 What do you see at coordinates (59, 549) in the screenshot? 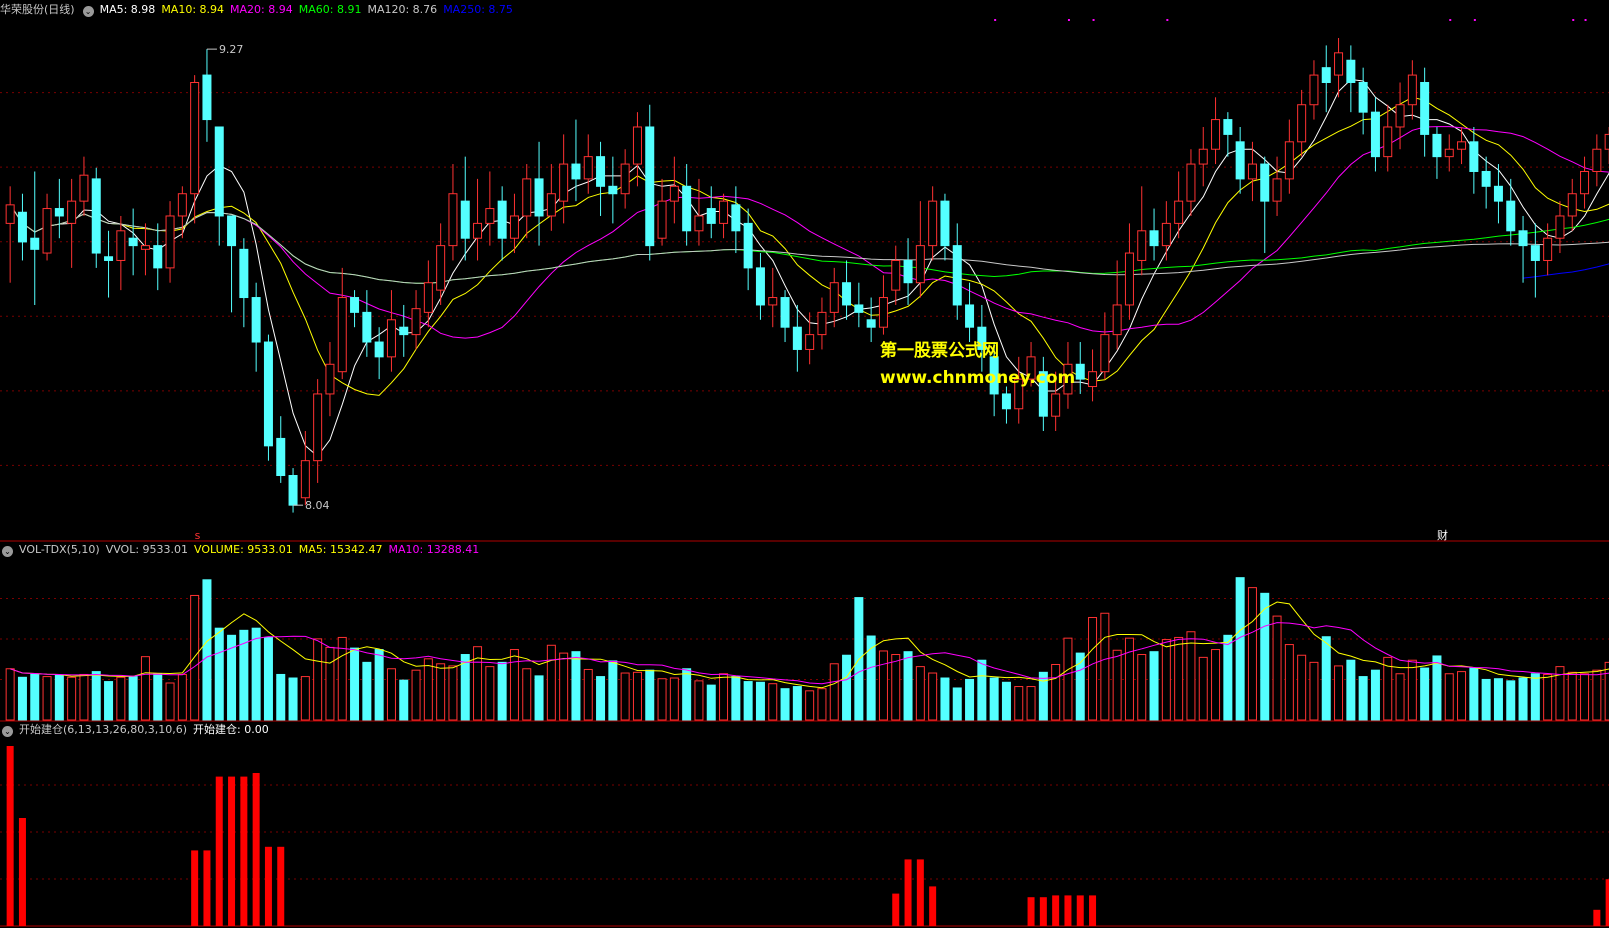
I see `volume-indicator-name: VOL-TDX(5,10)` at bounding box center [59, 549].